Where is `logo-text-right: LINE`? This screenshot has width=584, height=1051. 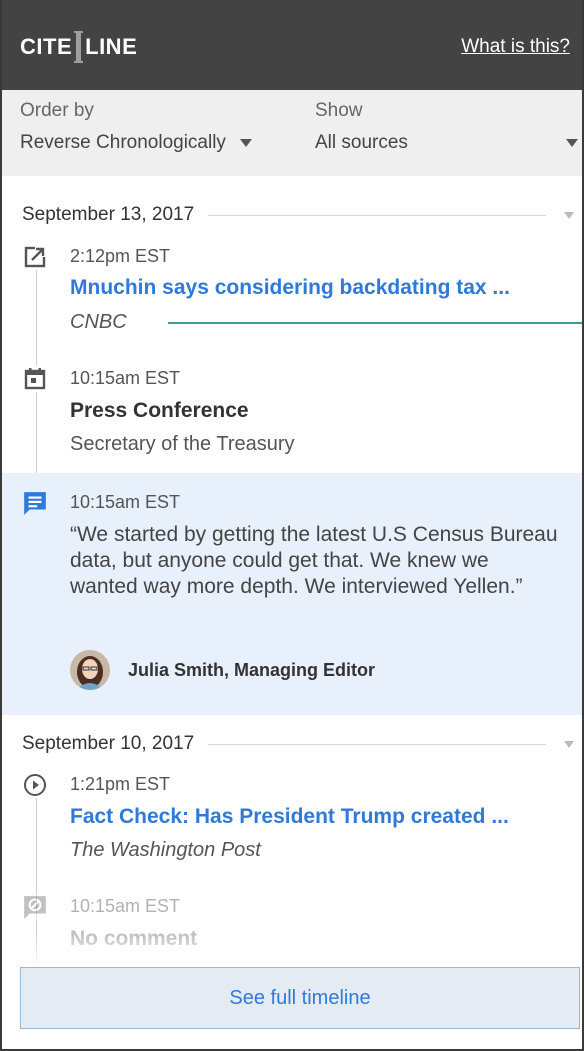 logo-text-right: LINE is located at coordinates (111, 46).